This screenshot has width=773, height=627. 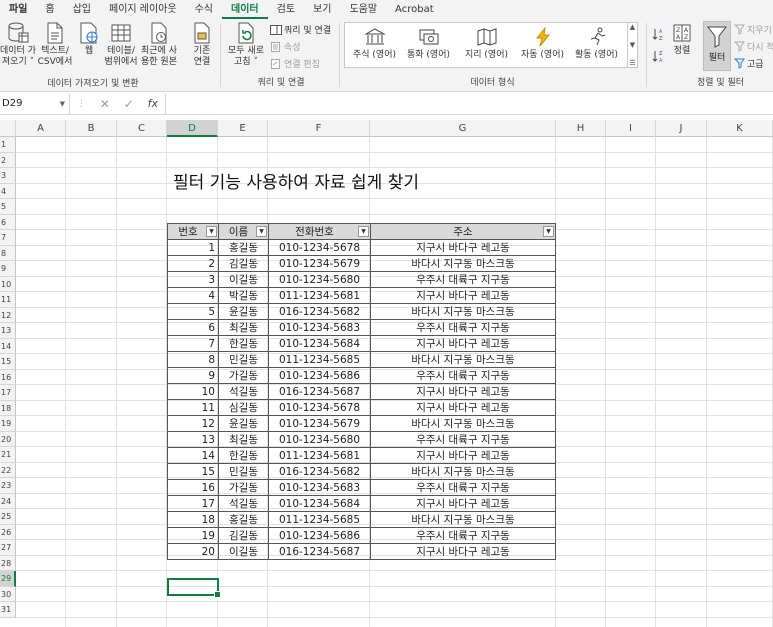 What do you see at coordinates (193, 311) in the screenshot?
I see `table-cell: 5` at bounding box center [193, 311].